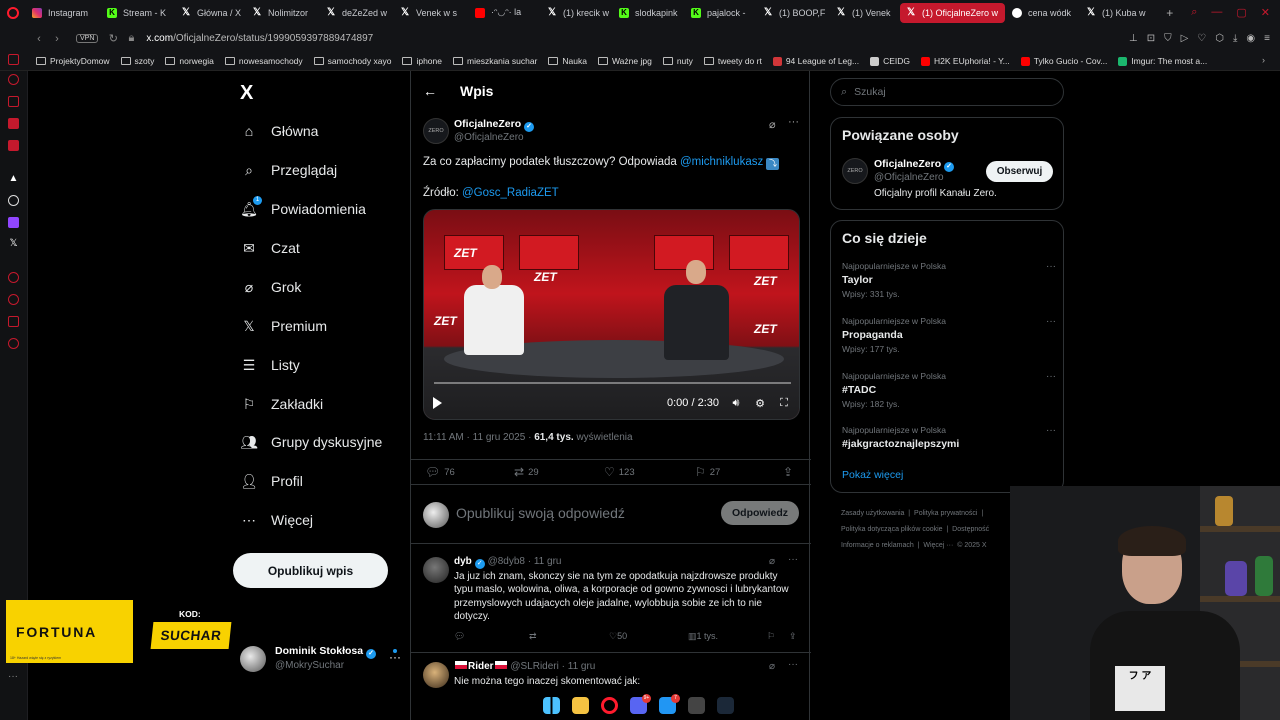 This screenshot has height=720, width=1280. I want to click on maximize-icon: ▢, so click(1241, 12).